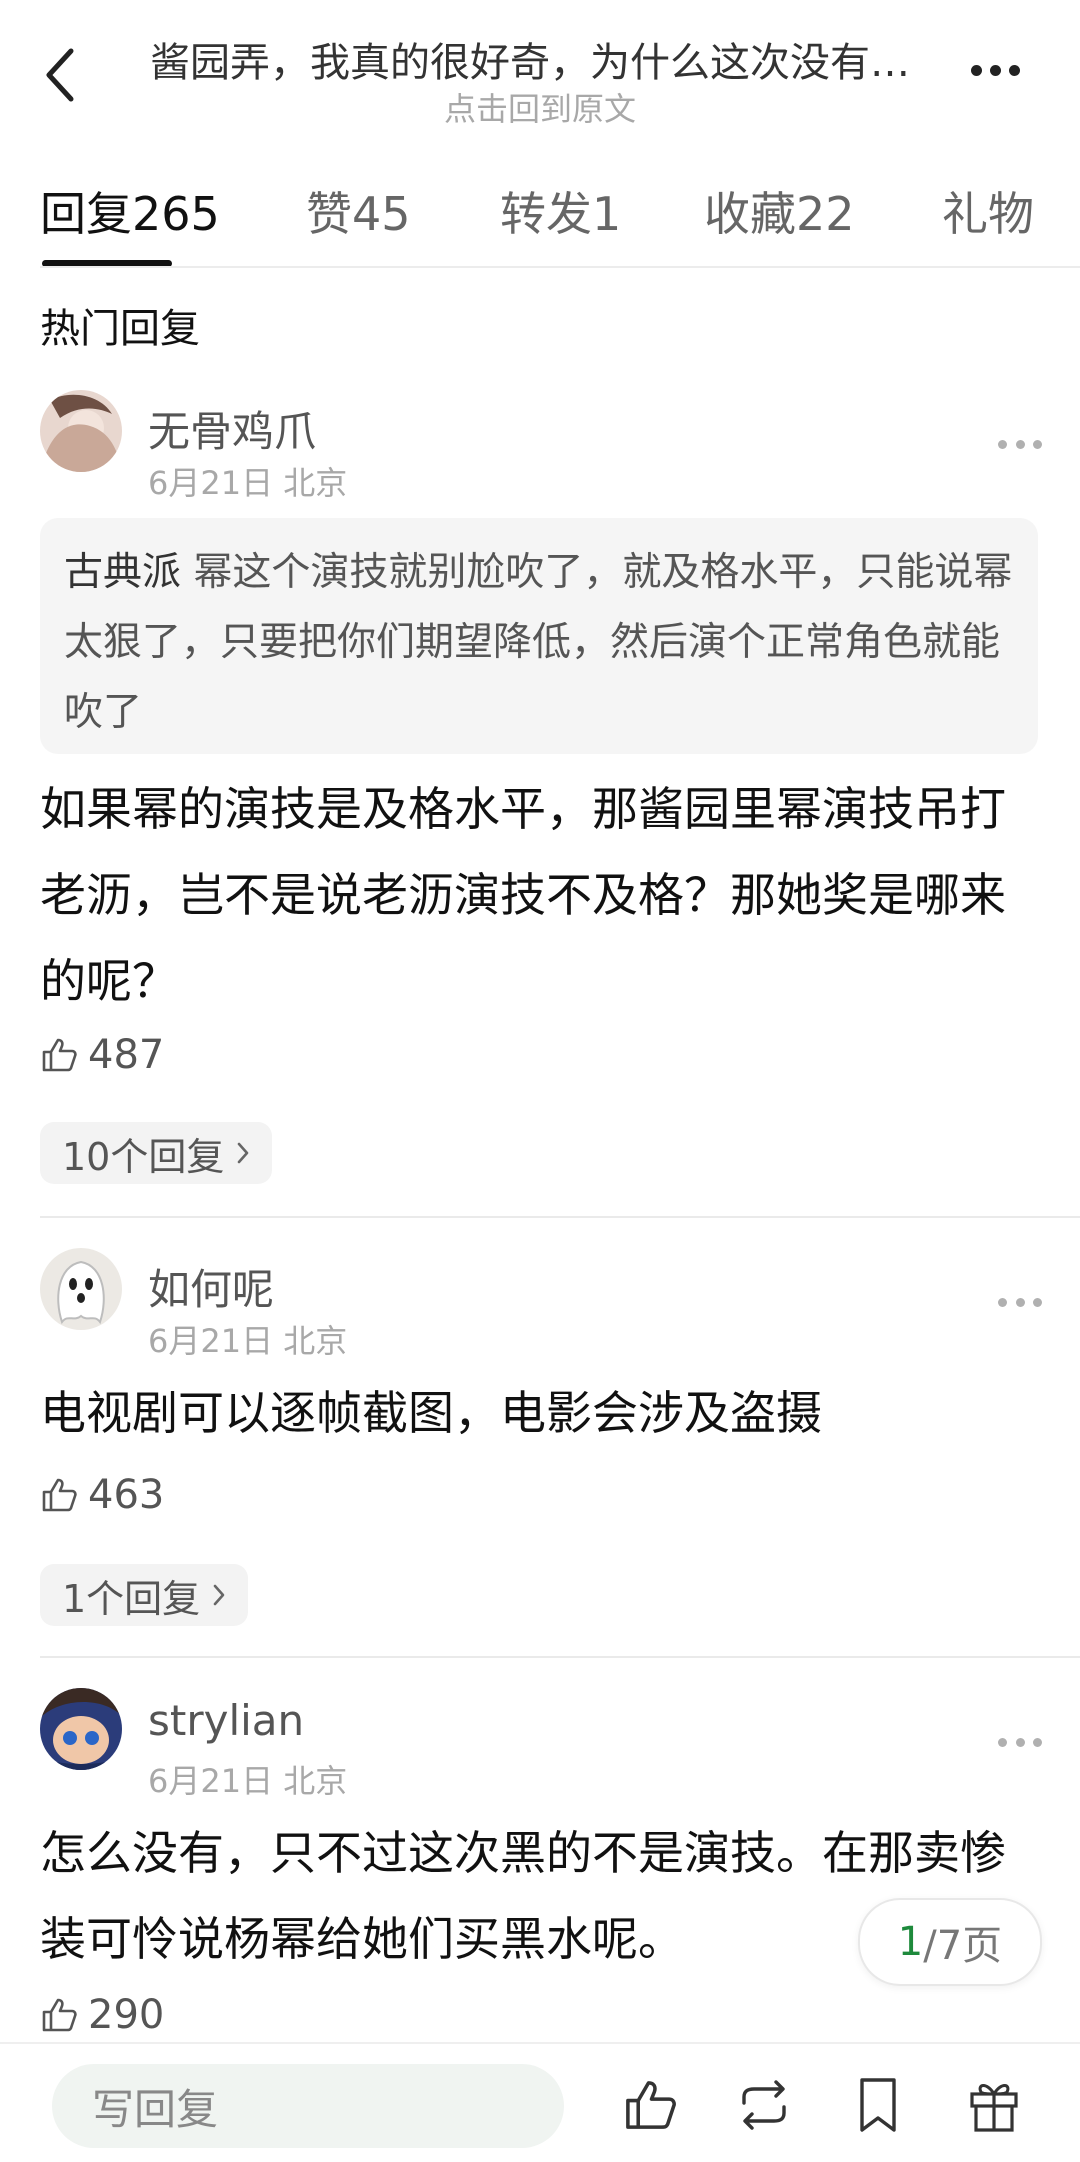 This screenshot has width=1080, height=2162. I want to click on replies-count-label: 1个回复, so click(131, 1598).